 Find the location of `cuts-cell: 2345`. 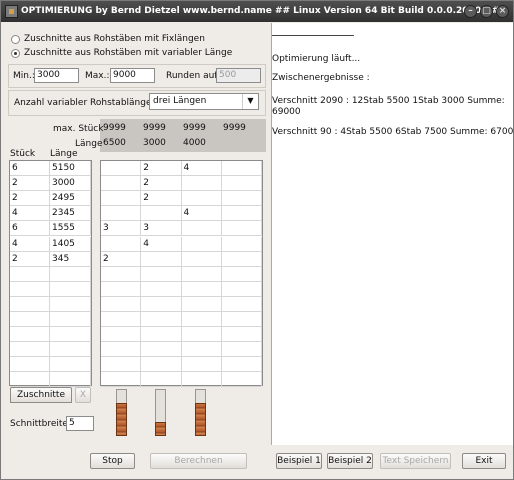

cuts-cell: 2345 is located at coordinates (70, 214).